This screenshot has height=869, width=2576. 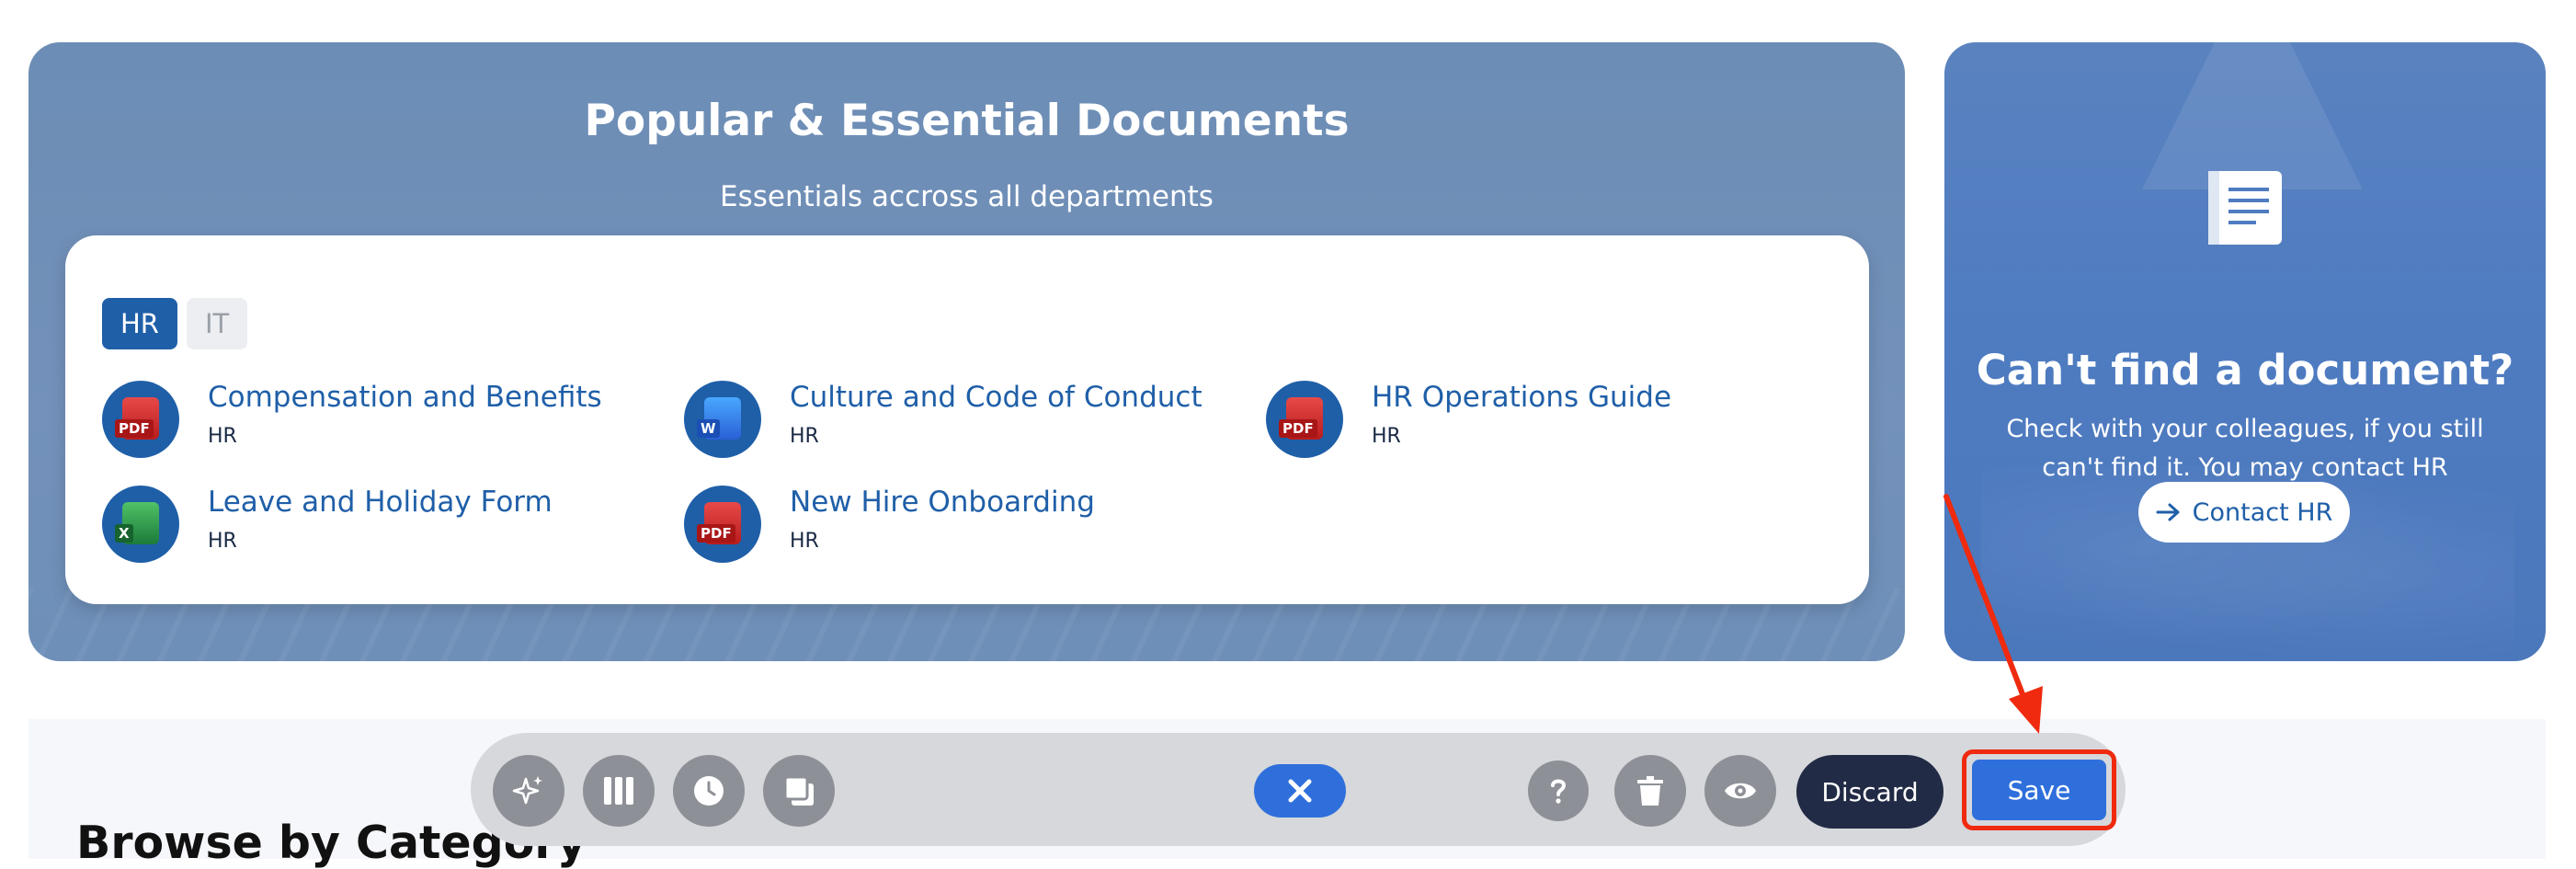 I want to click on eye-icon, so click(x=1740, y=791).